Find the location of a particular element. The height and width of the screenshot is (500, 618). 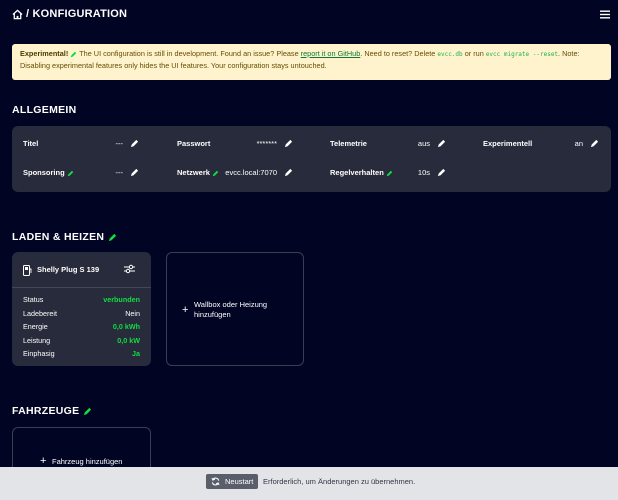

alert-code-migrate: evcc migrate --reset is located at coordinates (522, 54).